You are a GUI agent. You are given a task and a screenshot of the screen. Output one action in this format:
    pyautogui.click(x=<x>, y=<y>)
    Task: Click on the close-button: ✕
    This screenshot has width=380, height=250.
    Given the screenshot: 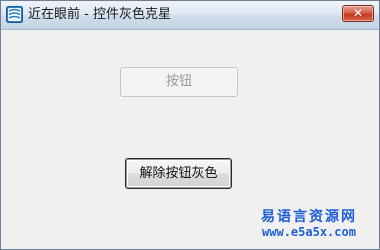 What is the action you would take?
    pyautogui.click(x=358, y=13)
    